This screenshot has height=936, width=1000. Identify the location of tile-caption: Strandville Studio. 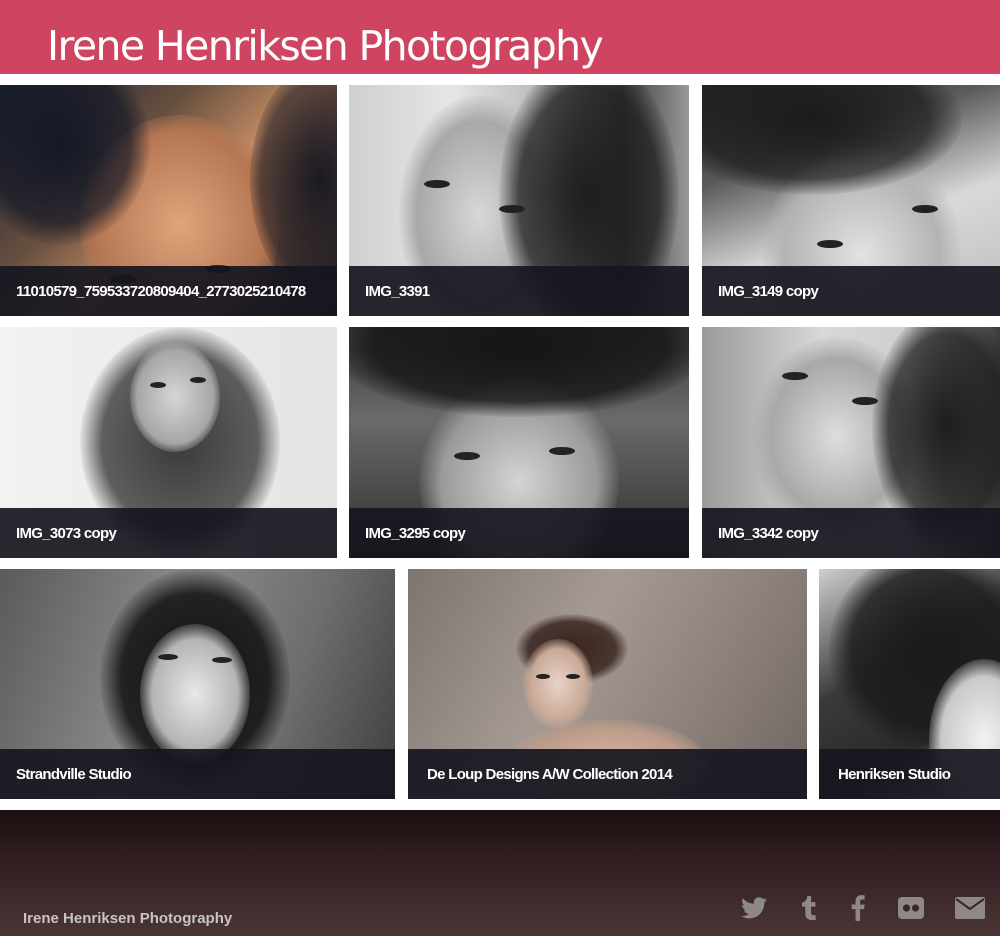
(74, 775).